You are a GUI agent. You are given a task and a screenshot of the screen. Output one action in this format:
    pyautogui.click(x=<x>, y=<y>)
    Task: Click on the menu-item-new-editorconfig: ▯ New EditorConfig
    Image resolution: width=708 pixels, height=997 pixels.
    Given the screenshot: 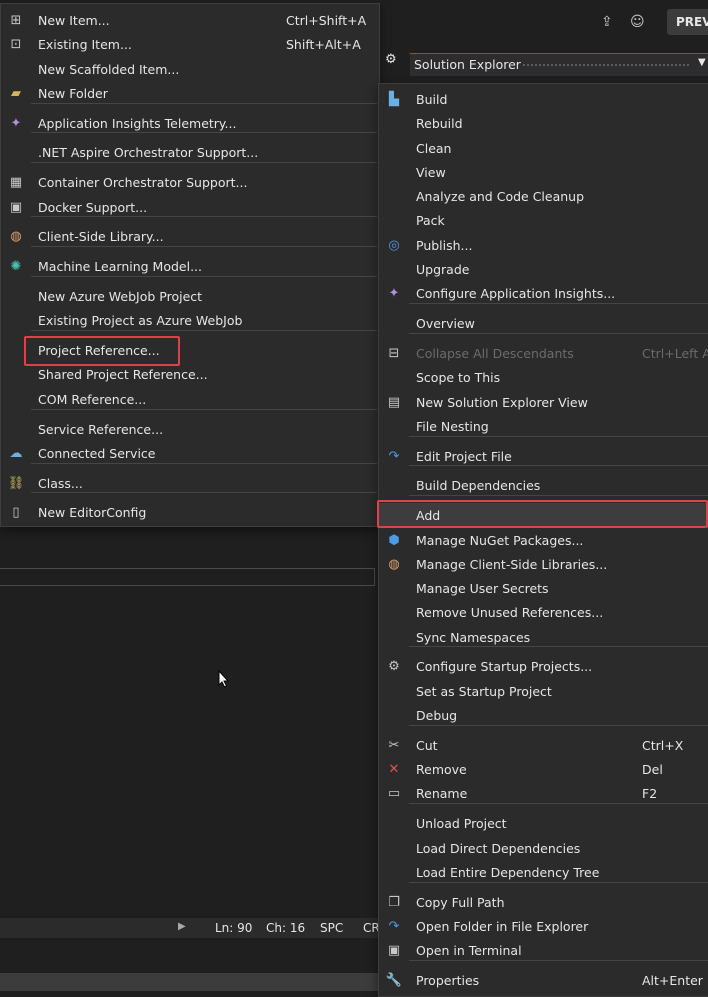 What is the action you would take?
    pyautogui.click(x=190, y=512)
    